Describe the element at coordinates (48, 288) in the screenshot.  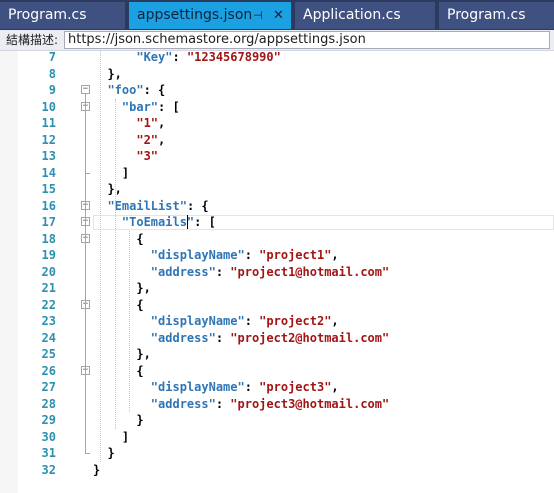
I see `line-number: 21` at that location.